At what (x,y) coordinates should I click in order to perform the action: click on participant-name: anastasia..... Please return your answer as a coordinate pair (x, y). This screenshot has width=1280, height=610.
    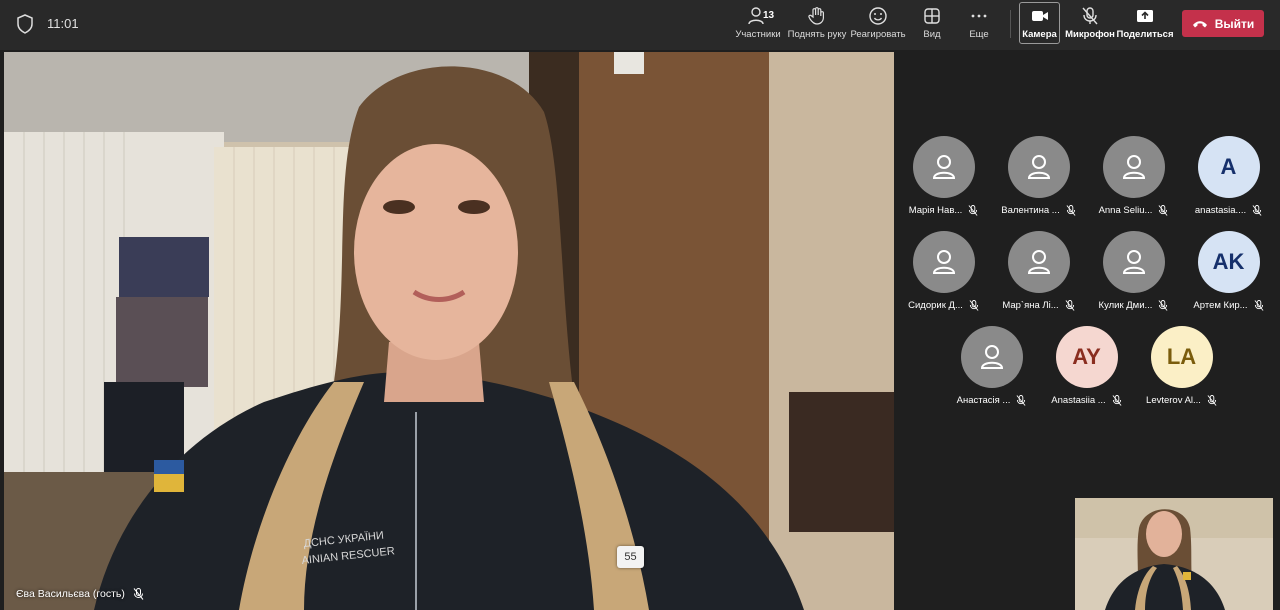
    Looking at the image, I should click on (1220, 210).